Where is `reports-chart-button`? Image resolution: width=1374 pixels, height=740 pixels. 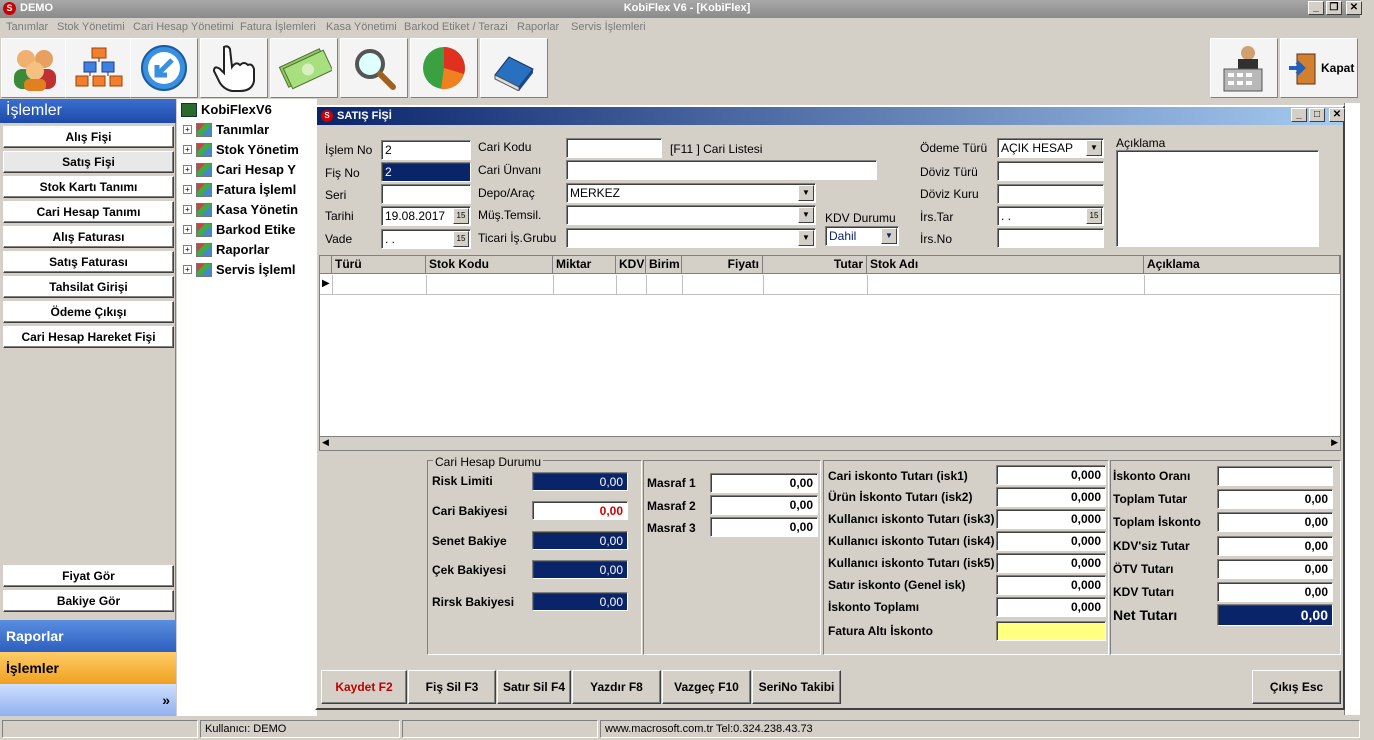 reports-chart-button is located at coordinates (444, 68).